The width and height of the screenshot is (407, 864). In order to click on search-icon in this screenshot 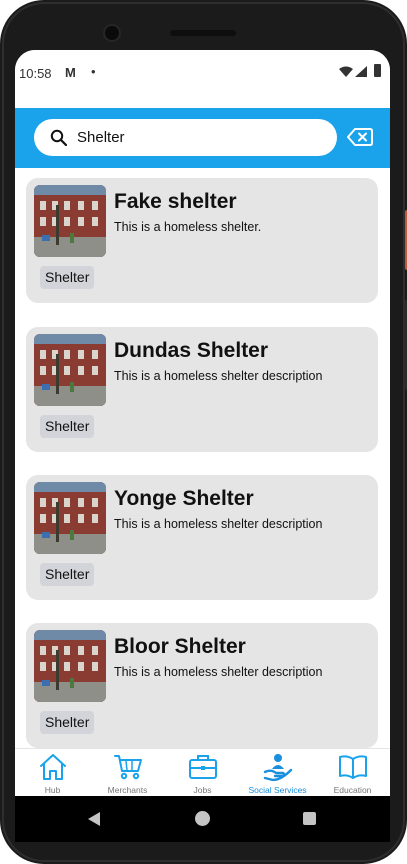, I will do `click(58, 137)`.